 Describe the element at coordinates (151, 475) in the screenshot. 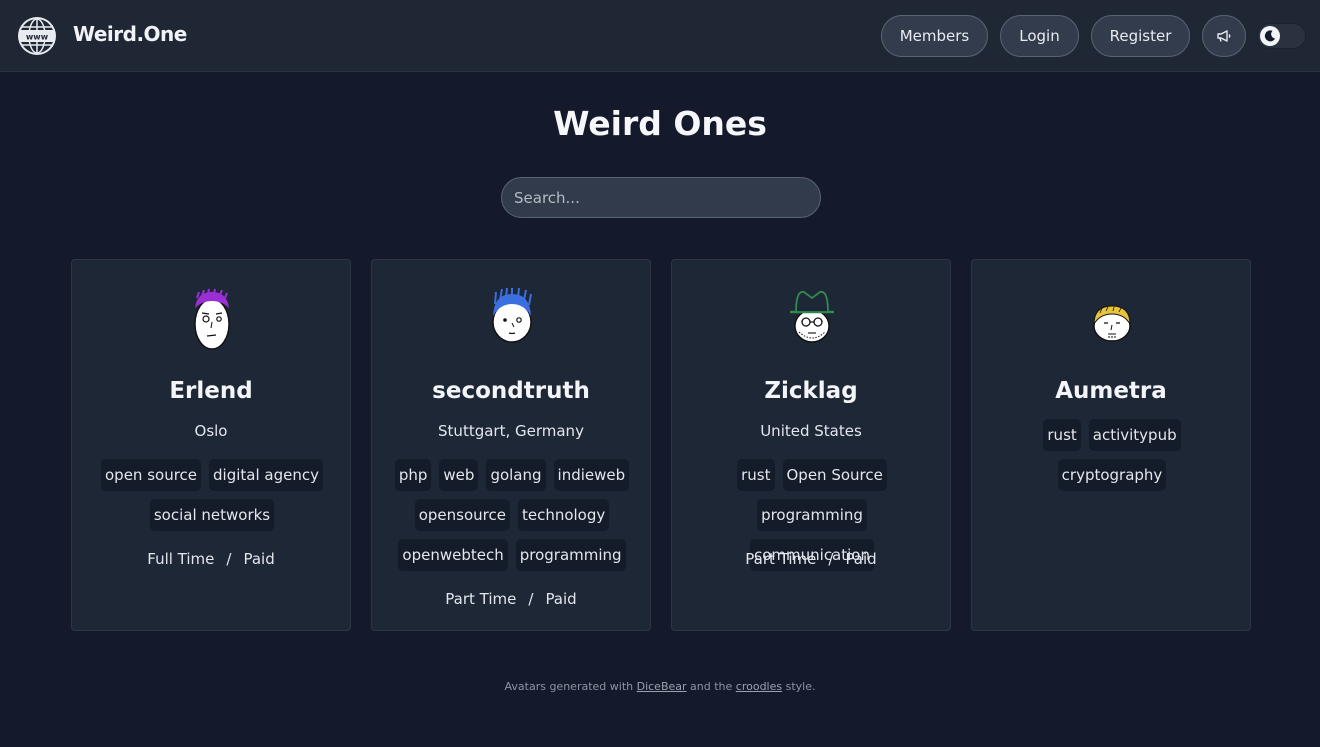

I see `tag: open source` at that location.